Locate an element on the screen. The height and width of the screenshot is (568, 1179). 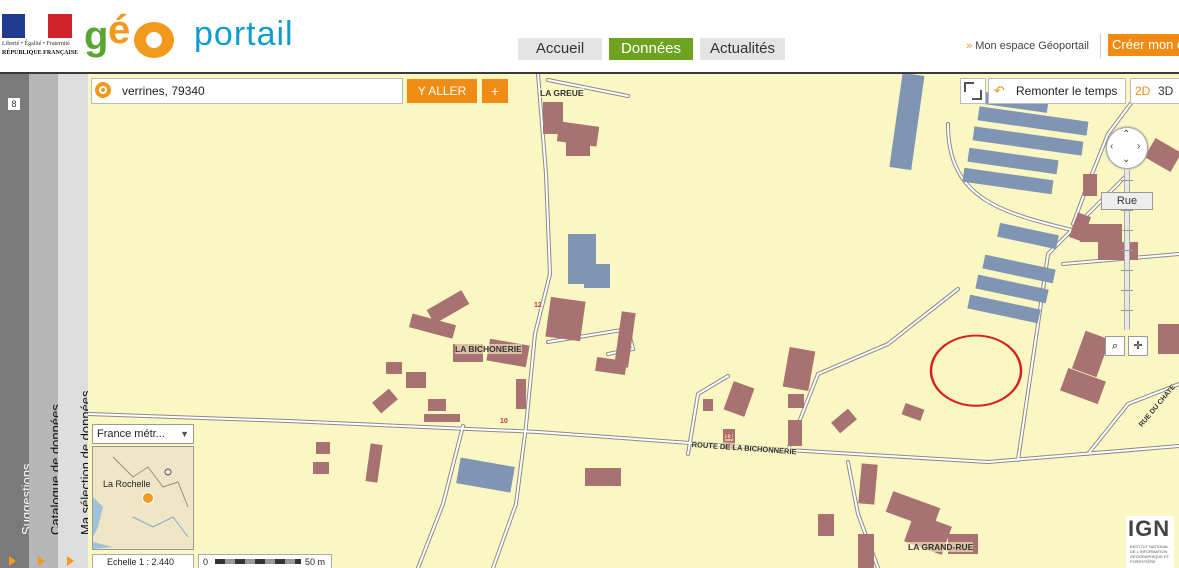
search-input is located at coordinates (262, 91).